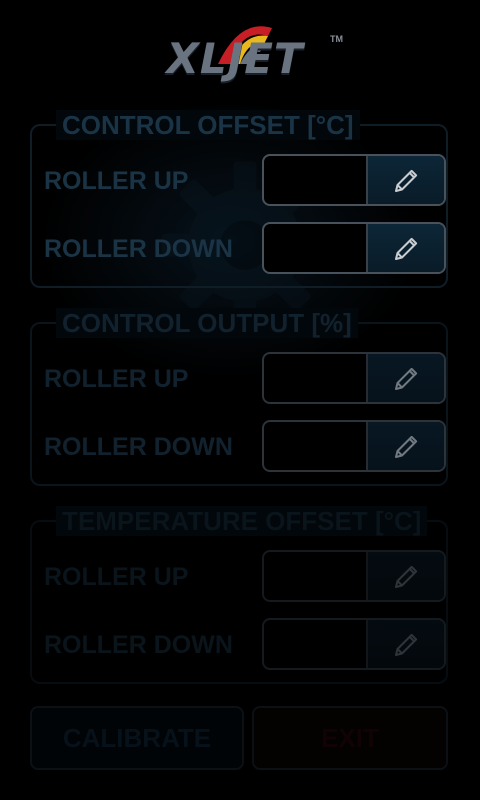 The image size is (480, 800). What do you see at coordinates (350, 738) in the screenshot?
I see `exit-button: EXIT` at bounding box center [350, 738].